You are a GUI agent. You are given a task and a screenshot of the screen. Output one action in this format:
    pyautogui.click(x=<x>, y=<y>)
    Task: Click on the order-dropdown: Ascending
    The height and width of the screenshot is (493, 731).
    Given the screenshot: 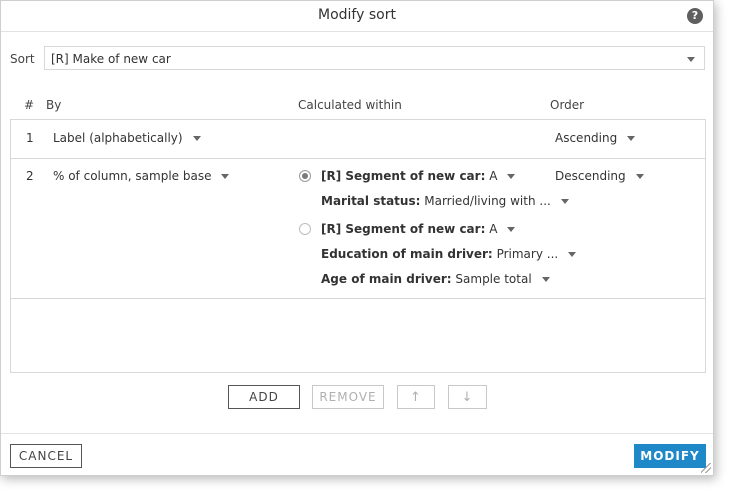 What is the action you would take?
    pyautogui.click(x=595, y=138)
    